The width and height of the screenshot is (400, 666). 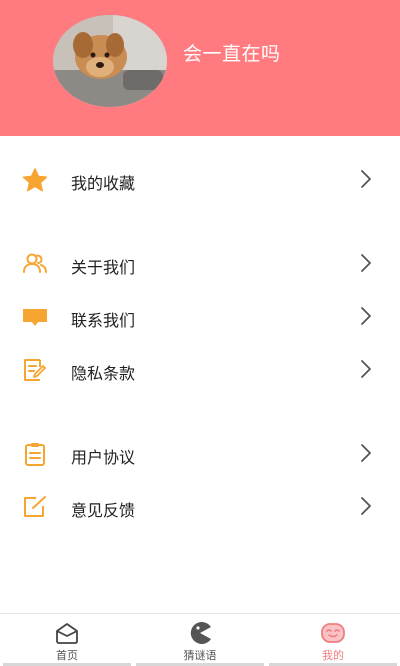 I want to click on tab-home: 首页, so click(x=67, y=640).